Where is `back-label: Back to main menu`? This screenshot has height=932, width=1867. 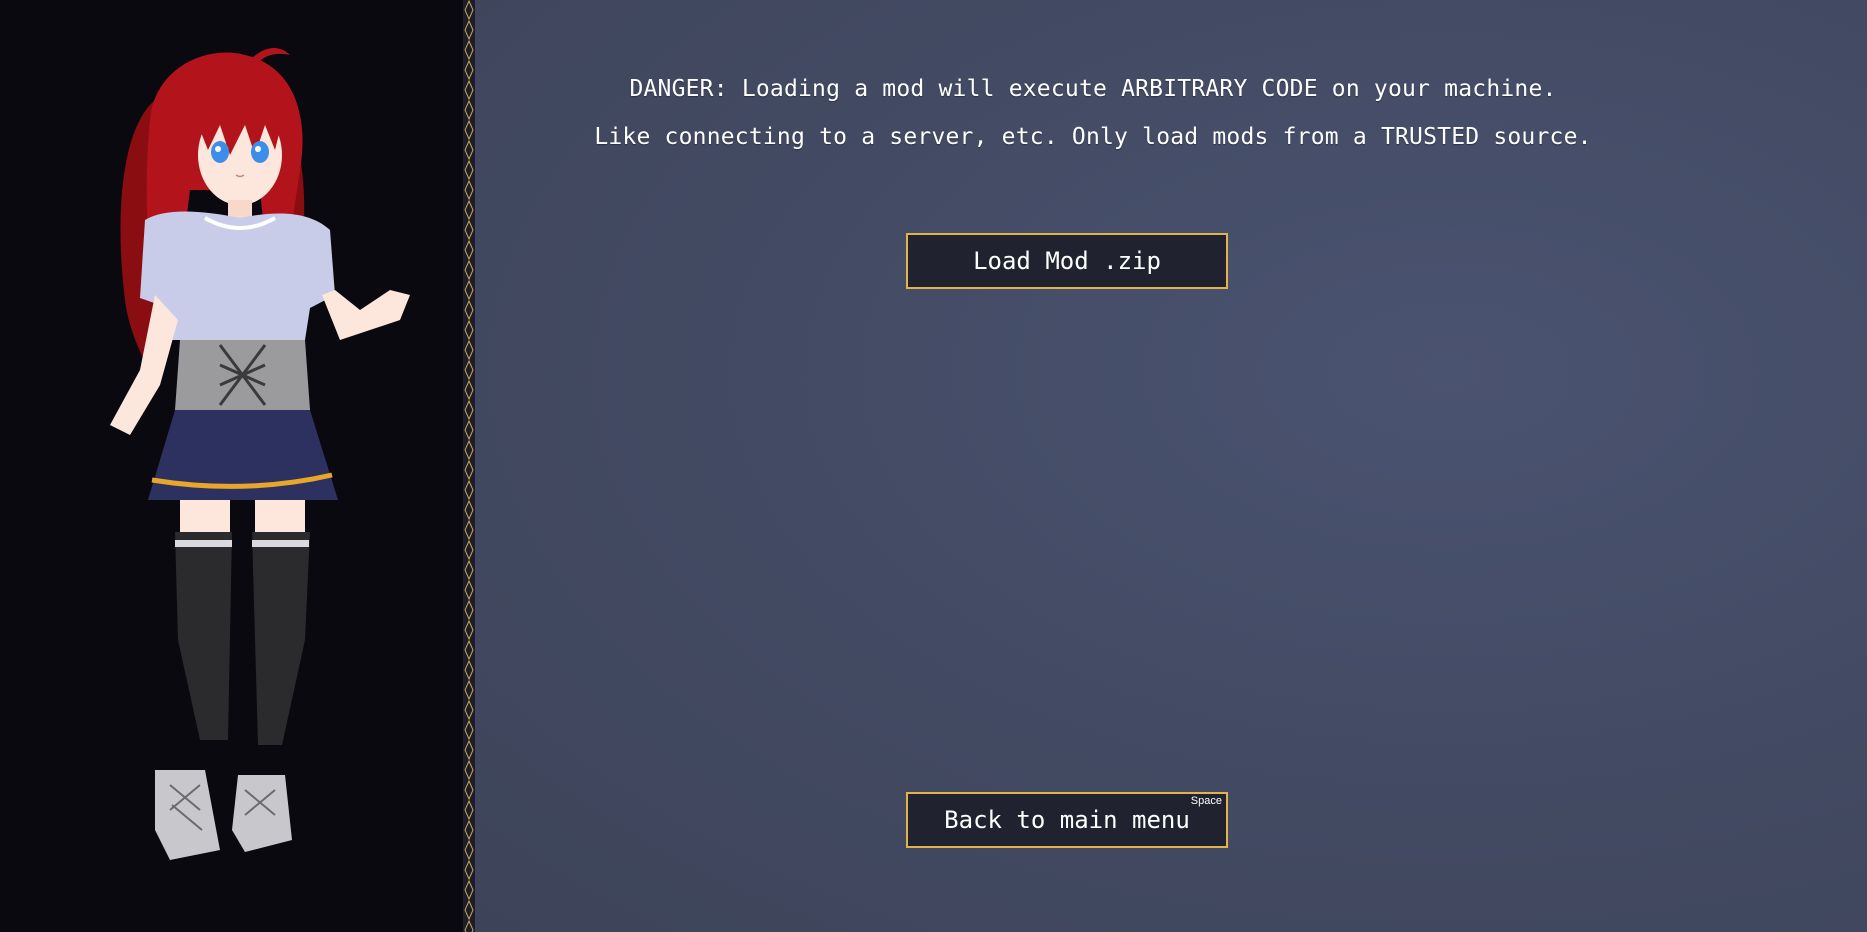 back-label: Back to main menu is located at coordinates (1067, 820).